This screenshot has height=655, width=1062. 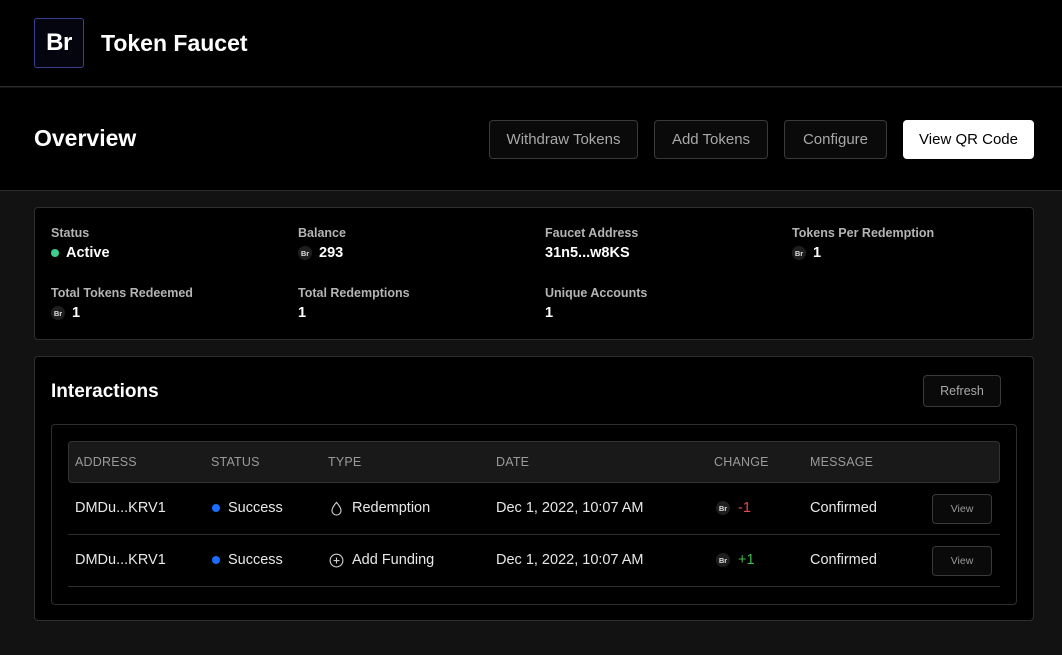 I want to click on row-type: Add Funding, so click(x=381, y=560).